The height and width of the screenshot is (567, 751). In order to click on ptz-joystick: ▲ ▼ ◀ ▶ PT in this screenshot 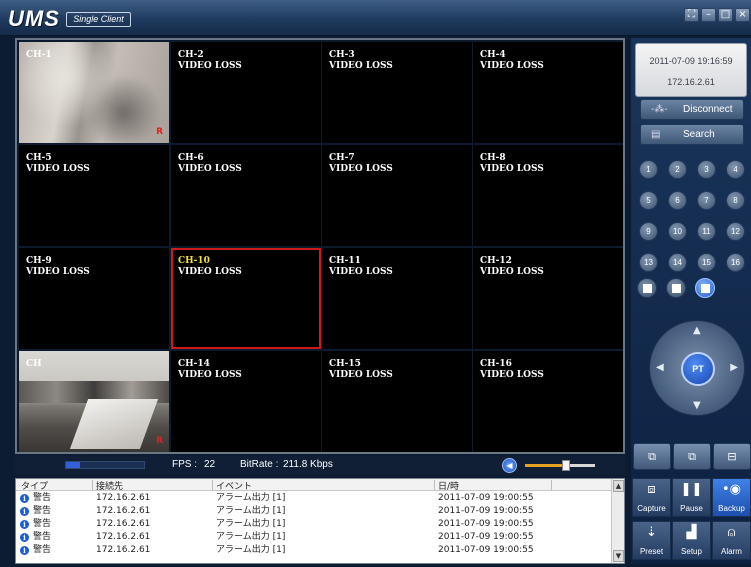, I will do `click(697, 368)`.